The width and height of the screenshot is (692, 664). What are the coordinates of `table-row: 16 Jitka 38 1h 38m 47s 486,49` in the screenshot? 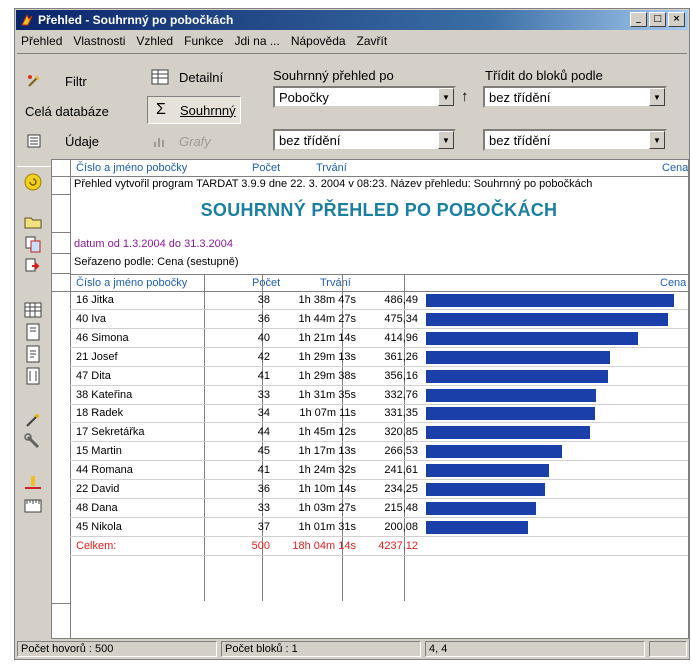 It's located at (379, 300).